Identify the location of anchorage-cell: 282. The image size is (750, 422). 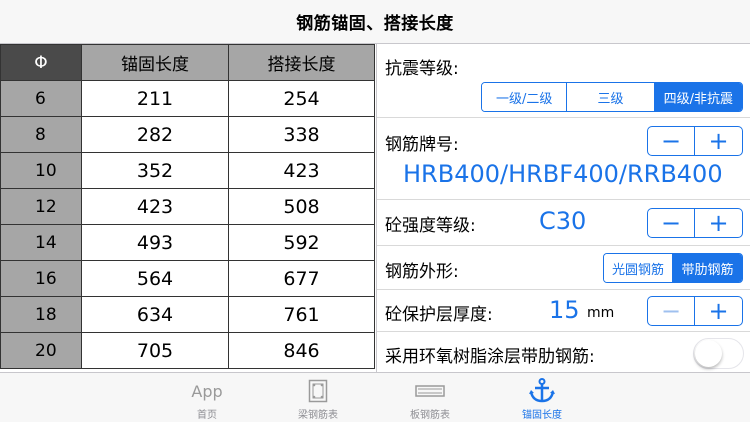
(155, 134).